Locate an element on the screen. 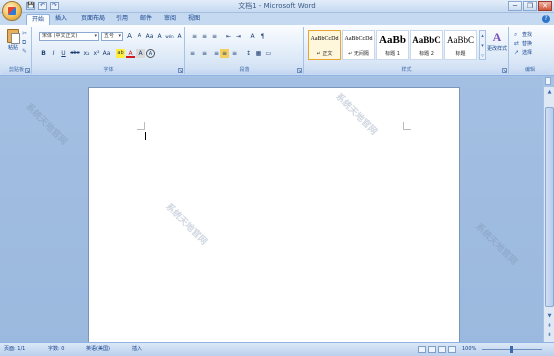  style-normal: AaBbCcDd ↵ 正文 is located at coordinates (324, 45).